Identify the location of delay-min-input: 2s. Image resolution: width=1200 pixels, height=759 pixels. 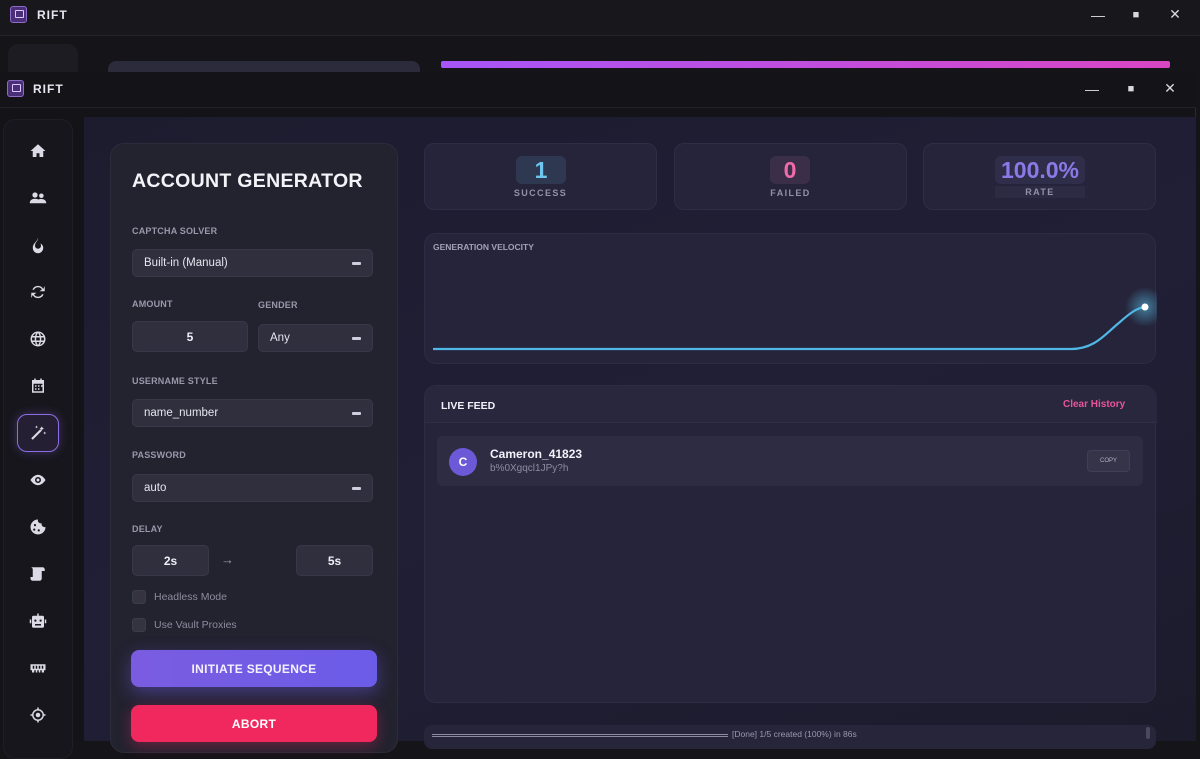
(170, 560).